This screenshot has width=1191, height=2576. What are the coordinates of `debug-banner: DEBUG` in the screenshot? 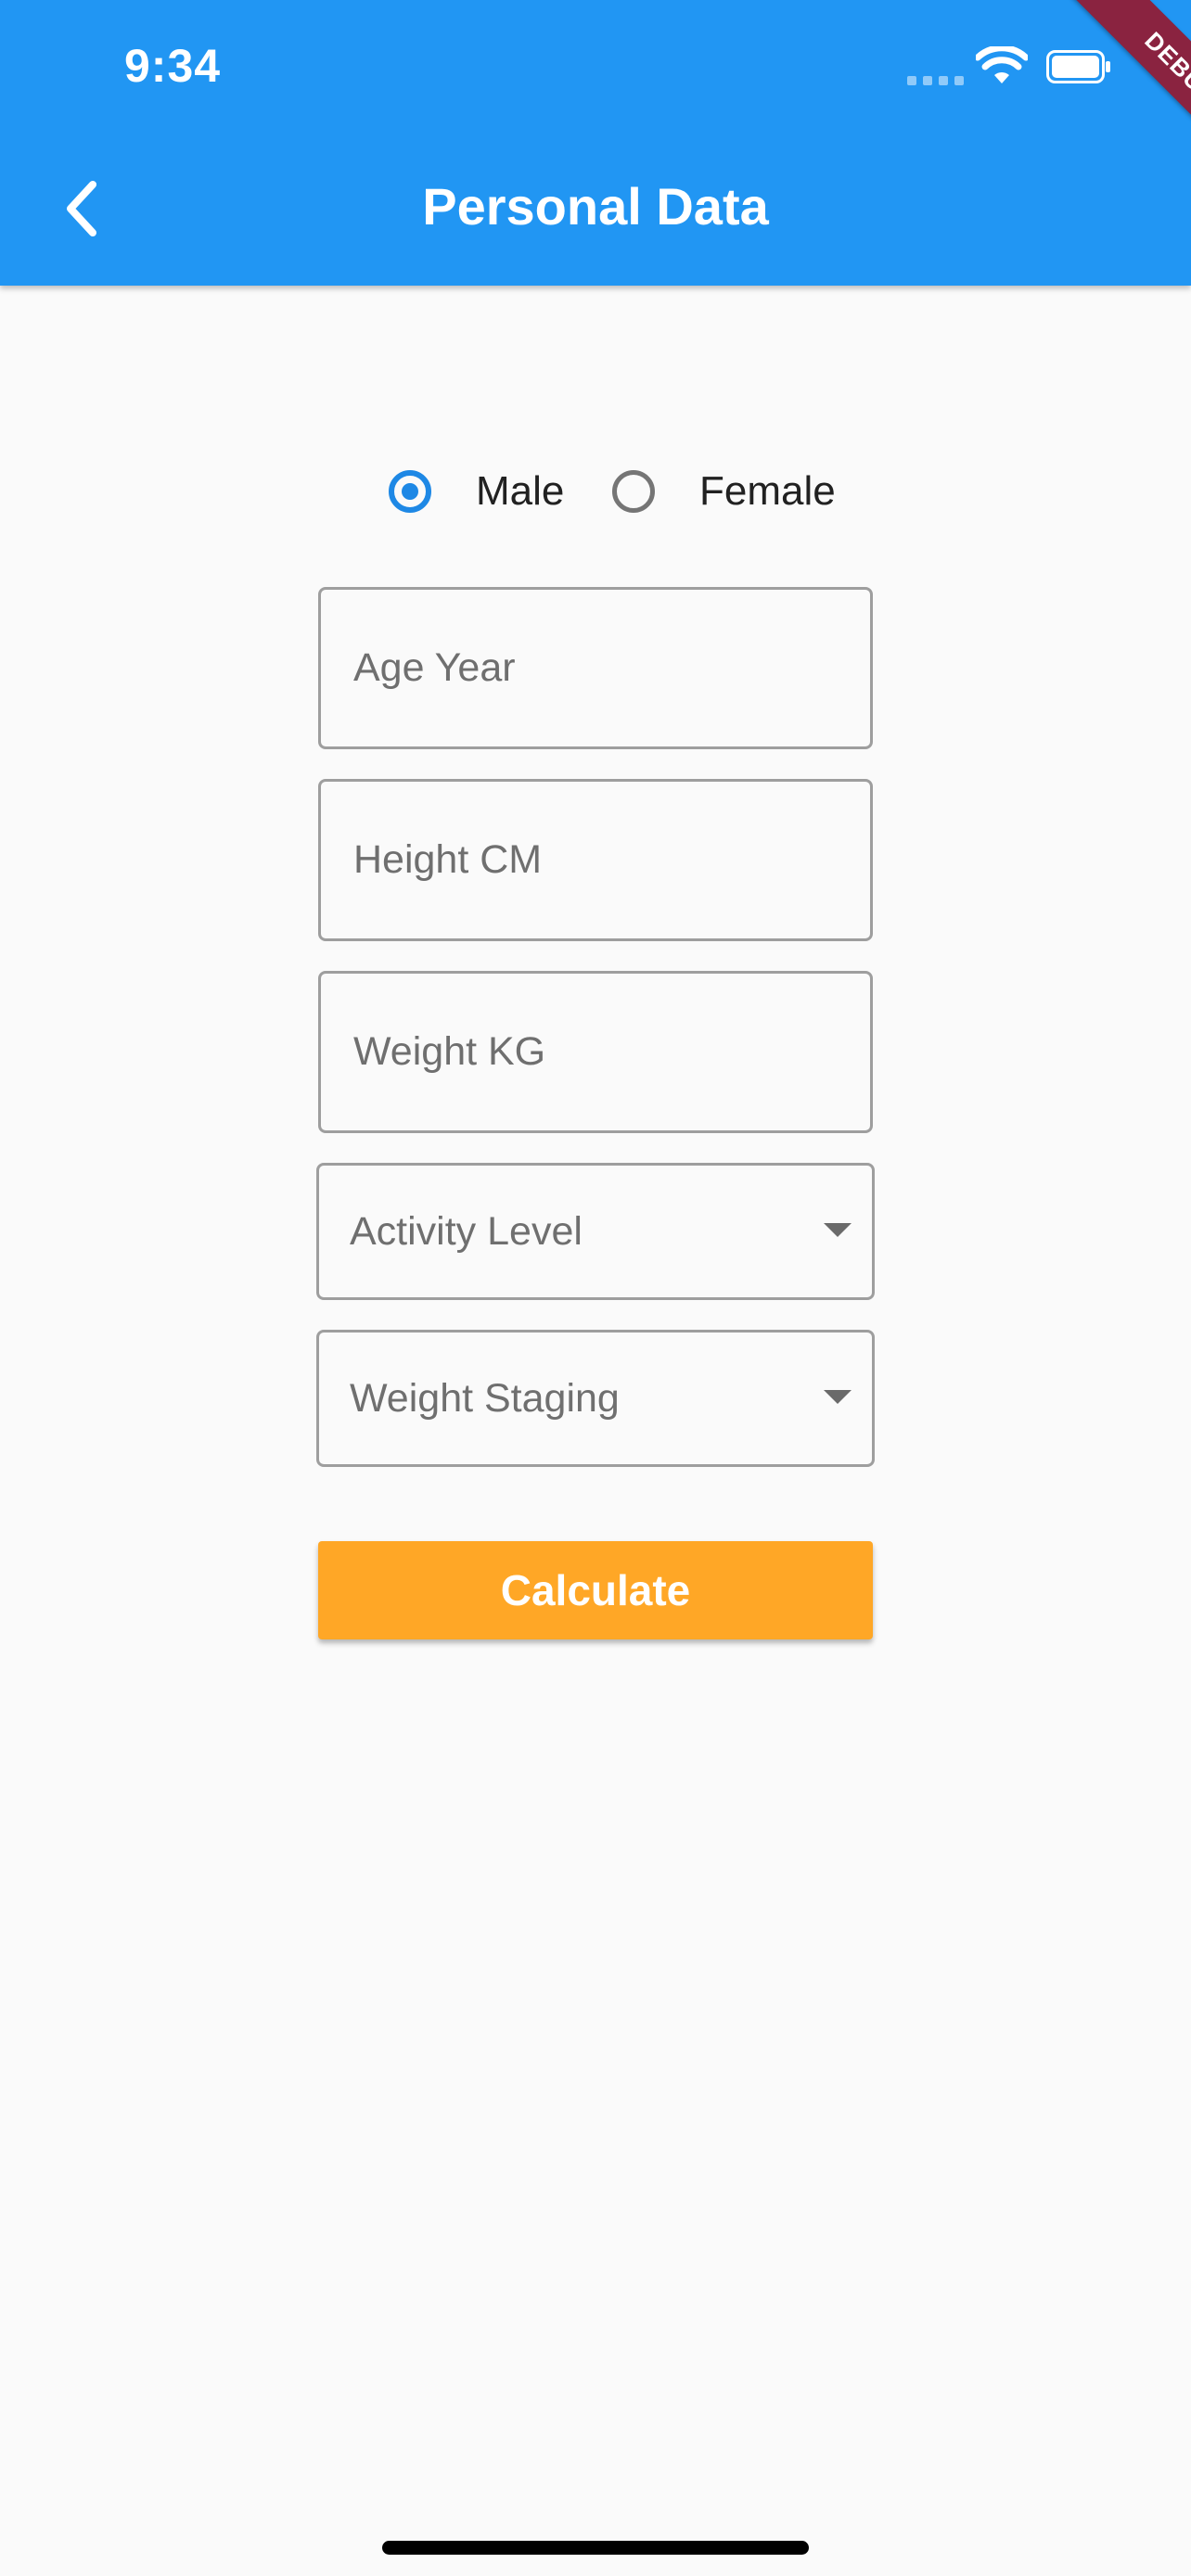 It's located at (1098, 92).